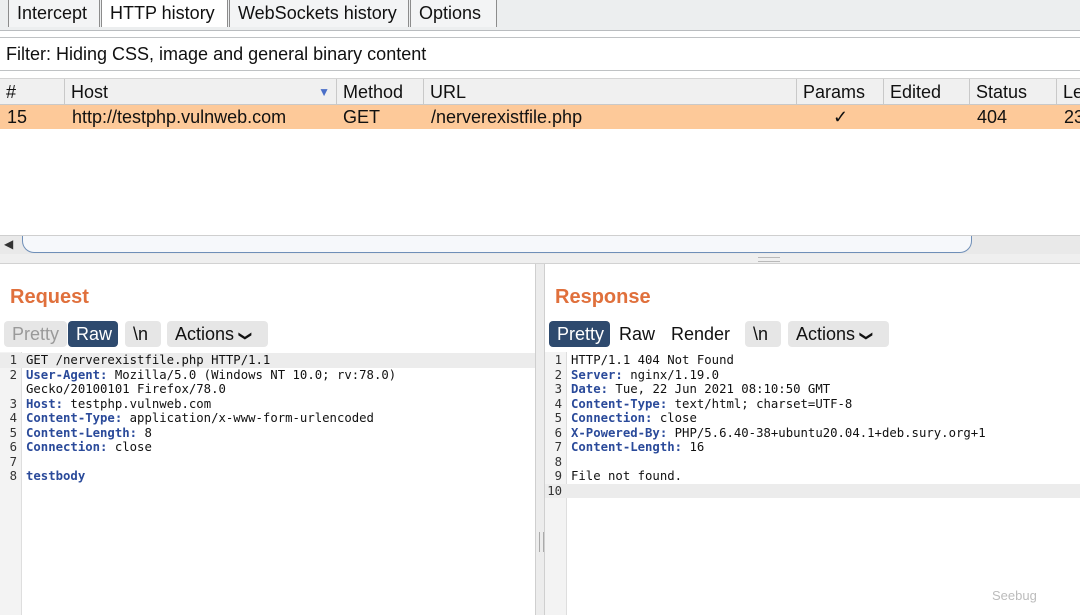  Describe the element at coordinates (619, 432) in the screenshot. I see `header-name: X-Powered-By:` at that location.